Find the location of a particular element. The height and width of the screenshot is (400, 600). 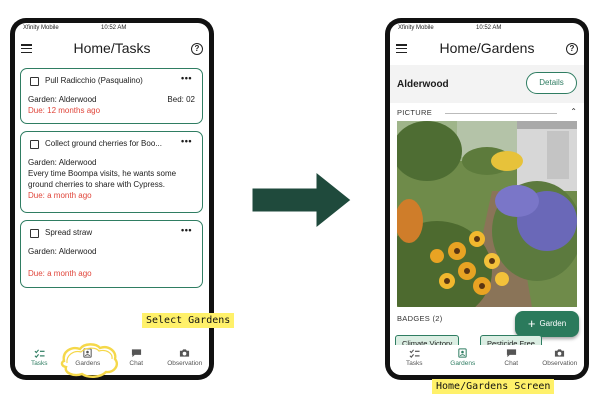

add-garden-button: + Garden is located at coordinates (547, 324).